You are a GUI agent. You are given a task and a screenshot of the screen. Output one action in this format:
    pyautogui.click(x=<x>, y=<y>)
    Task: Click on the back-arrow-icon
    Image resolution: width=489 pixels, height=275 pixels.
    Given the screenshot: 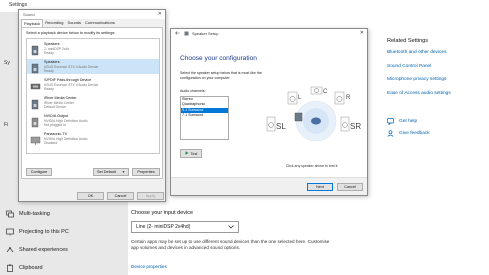 What is the action you would take?
    pyautogui.click(x=177, y=33)
    